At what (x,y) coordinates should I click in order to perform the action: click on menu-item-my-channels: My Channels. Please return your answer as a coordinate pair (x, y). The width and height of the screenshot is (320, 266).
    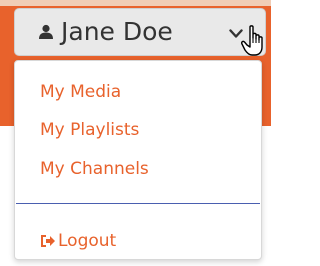
    Looking at the image, I should click on (94, 169).